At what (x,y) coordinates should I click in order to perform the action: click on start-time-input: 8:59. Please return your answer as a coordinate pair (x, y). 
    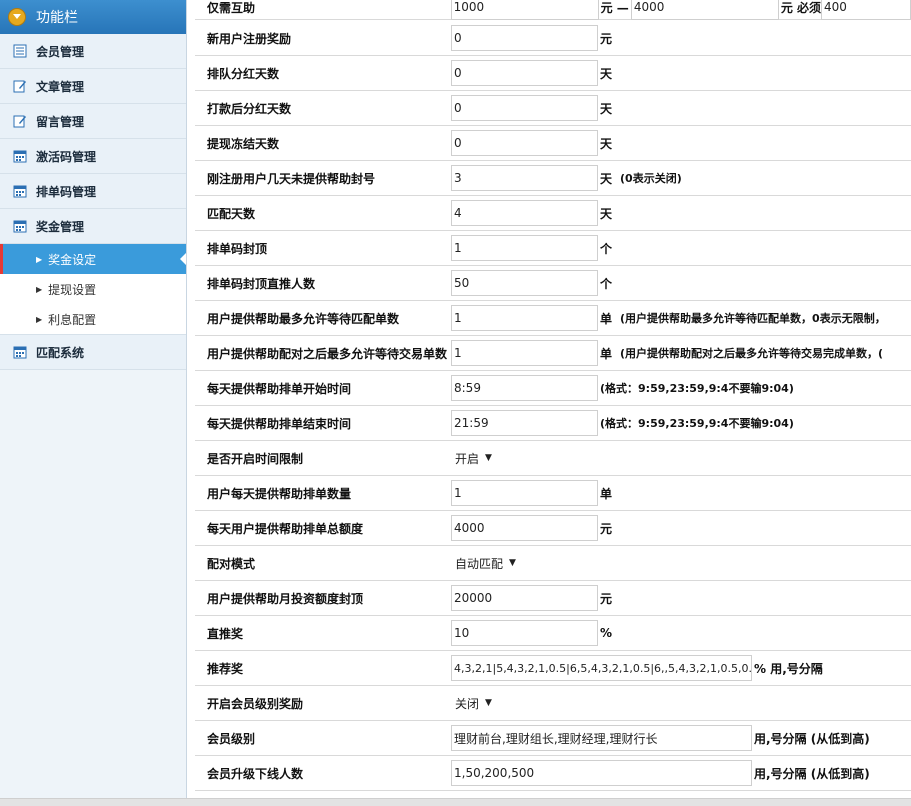
    Looking at the image, I should click on (524, 388).